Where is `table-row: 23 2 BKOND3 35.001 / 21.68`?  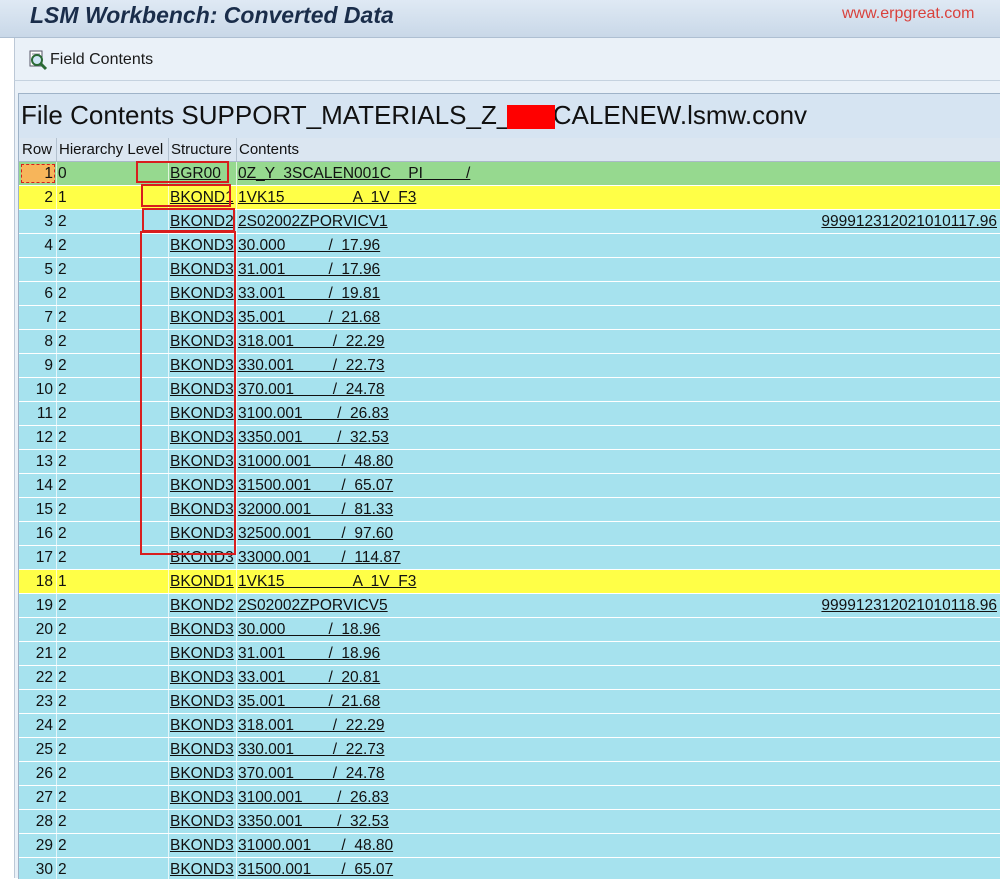 table-row: 23 2 BKOND3 35.001 / 21.68 is located at coordinates (509, 702).